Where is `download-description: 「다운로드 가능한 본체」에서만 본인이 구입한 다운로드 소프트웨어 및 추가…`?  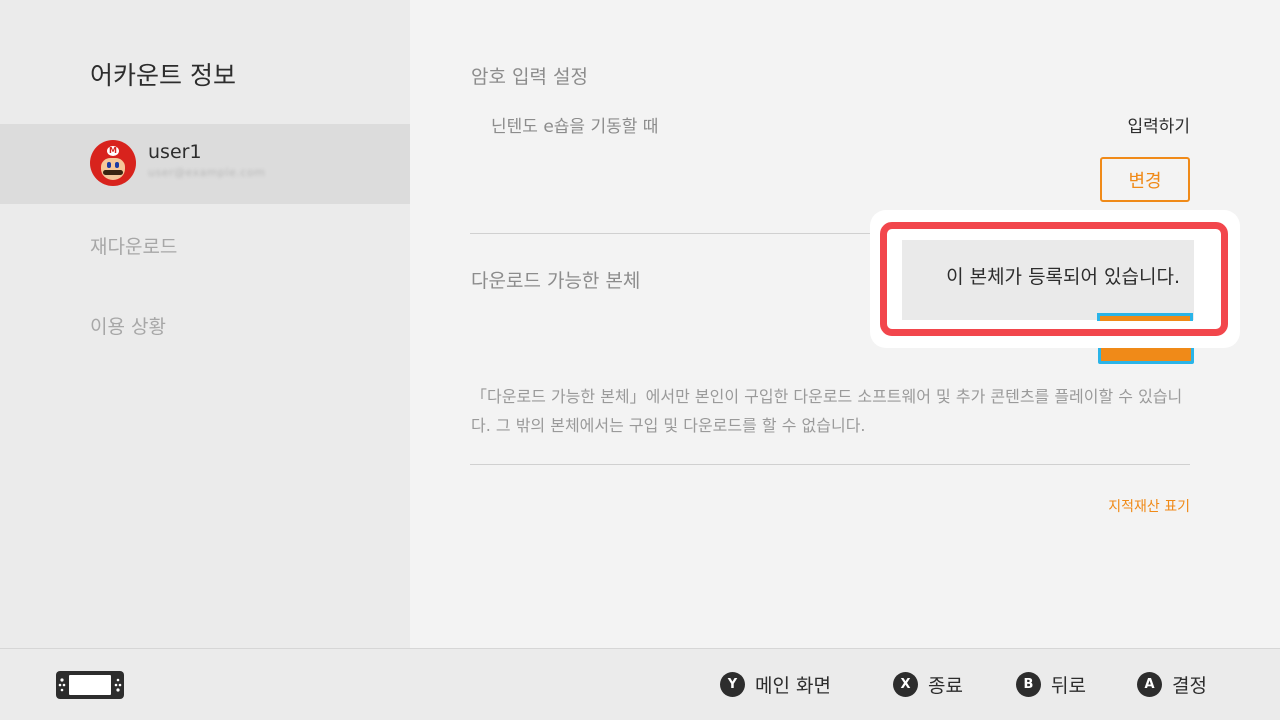 download-description: 「다운로드 가능한 본체」에서만 본인이 구입한 다운로드 소프트웨어 및 추가… is located at coordinates (827, 411).